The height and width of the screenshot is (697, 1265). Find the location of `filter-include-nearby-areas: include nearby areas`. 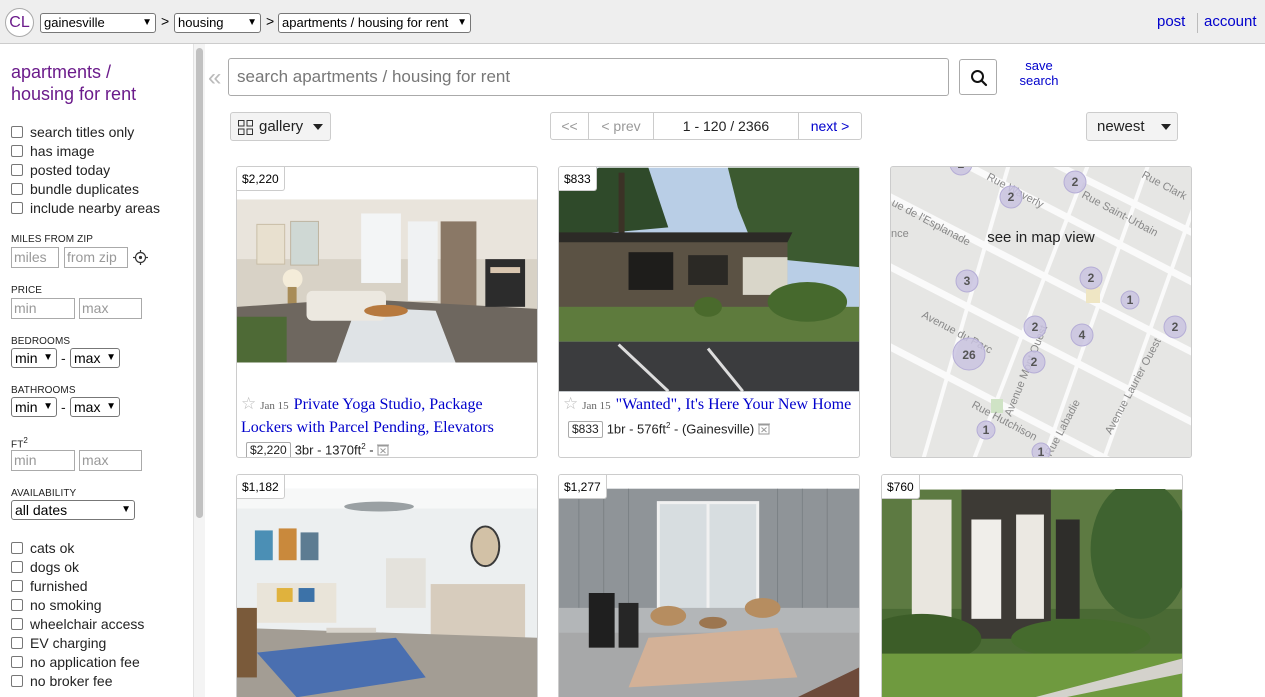

filter-include-nearby-areas: include nearby areas is located at coordinates (85, 209).